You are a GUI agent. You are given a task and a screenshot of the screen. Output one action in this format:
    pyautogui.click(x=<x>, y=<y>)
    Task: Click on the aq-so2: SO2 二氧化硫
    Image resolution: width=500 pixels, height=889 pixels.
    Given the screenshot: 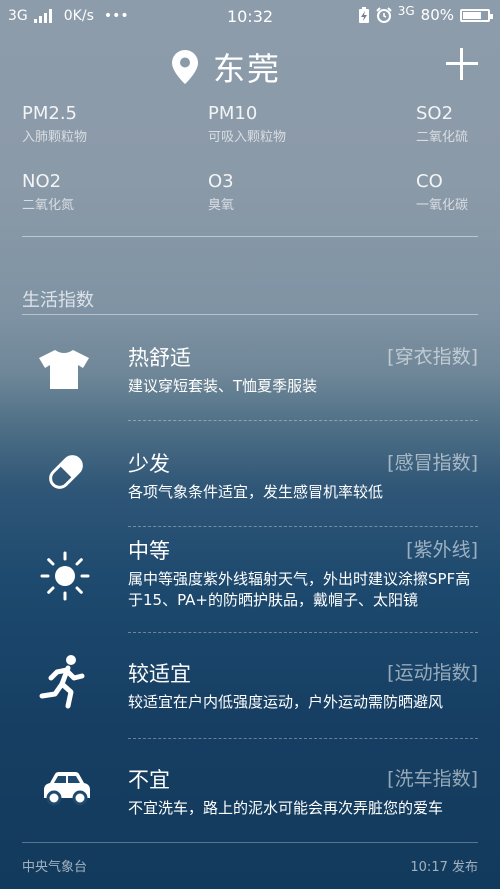 What is the action you would take?
    pyautogui.click(x=442, y=124)
    